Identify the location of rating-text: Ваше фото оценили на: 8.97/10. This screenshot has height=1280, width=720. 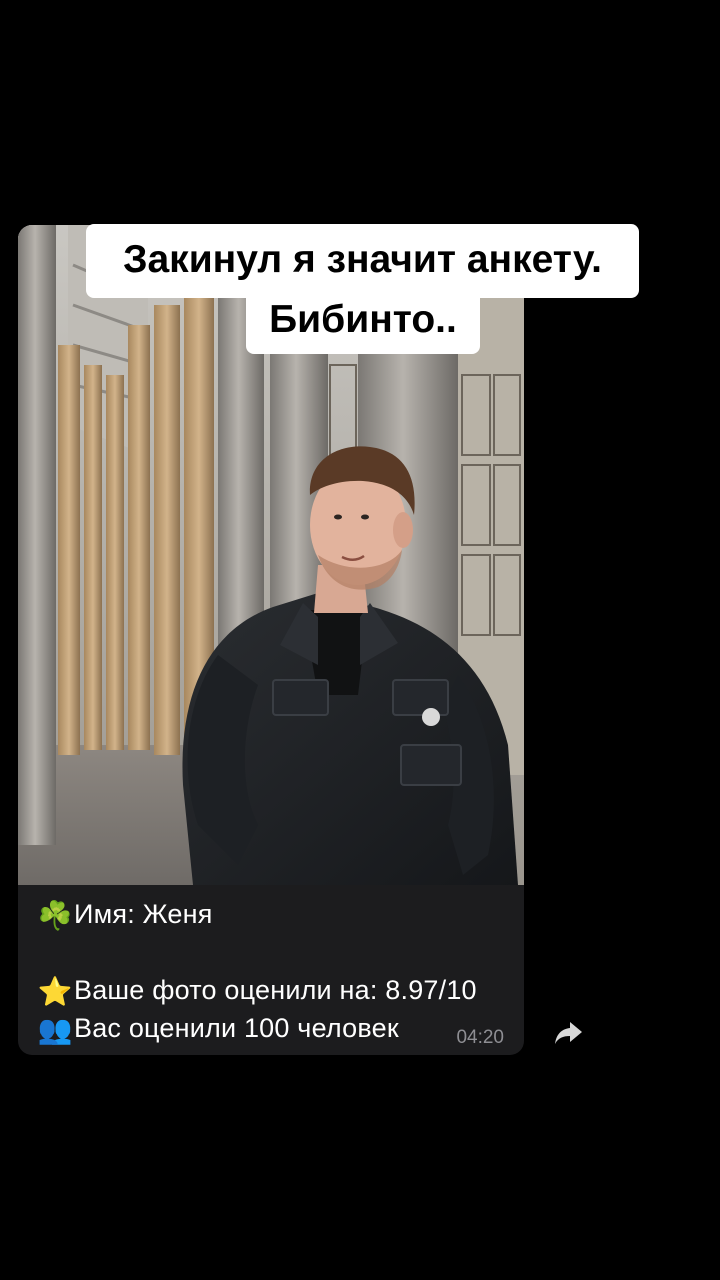
(275, 990).